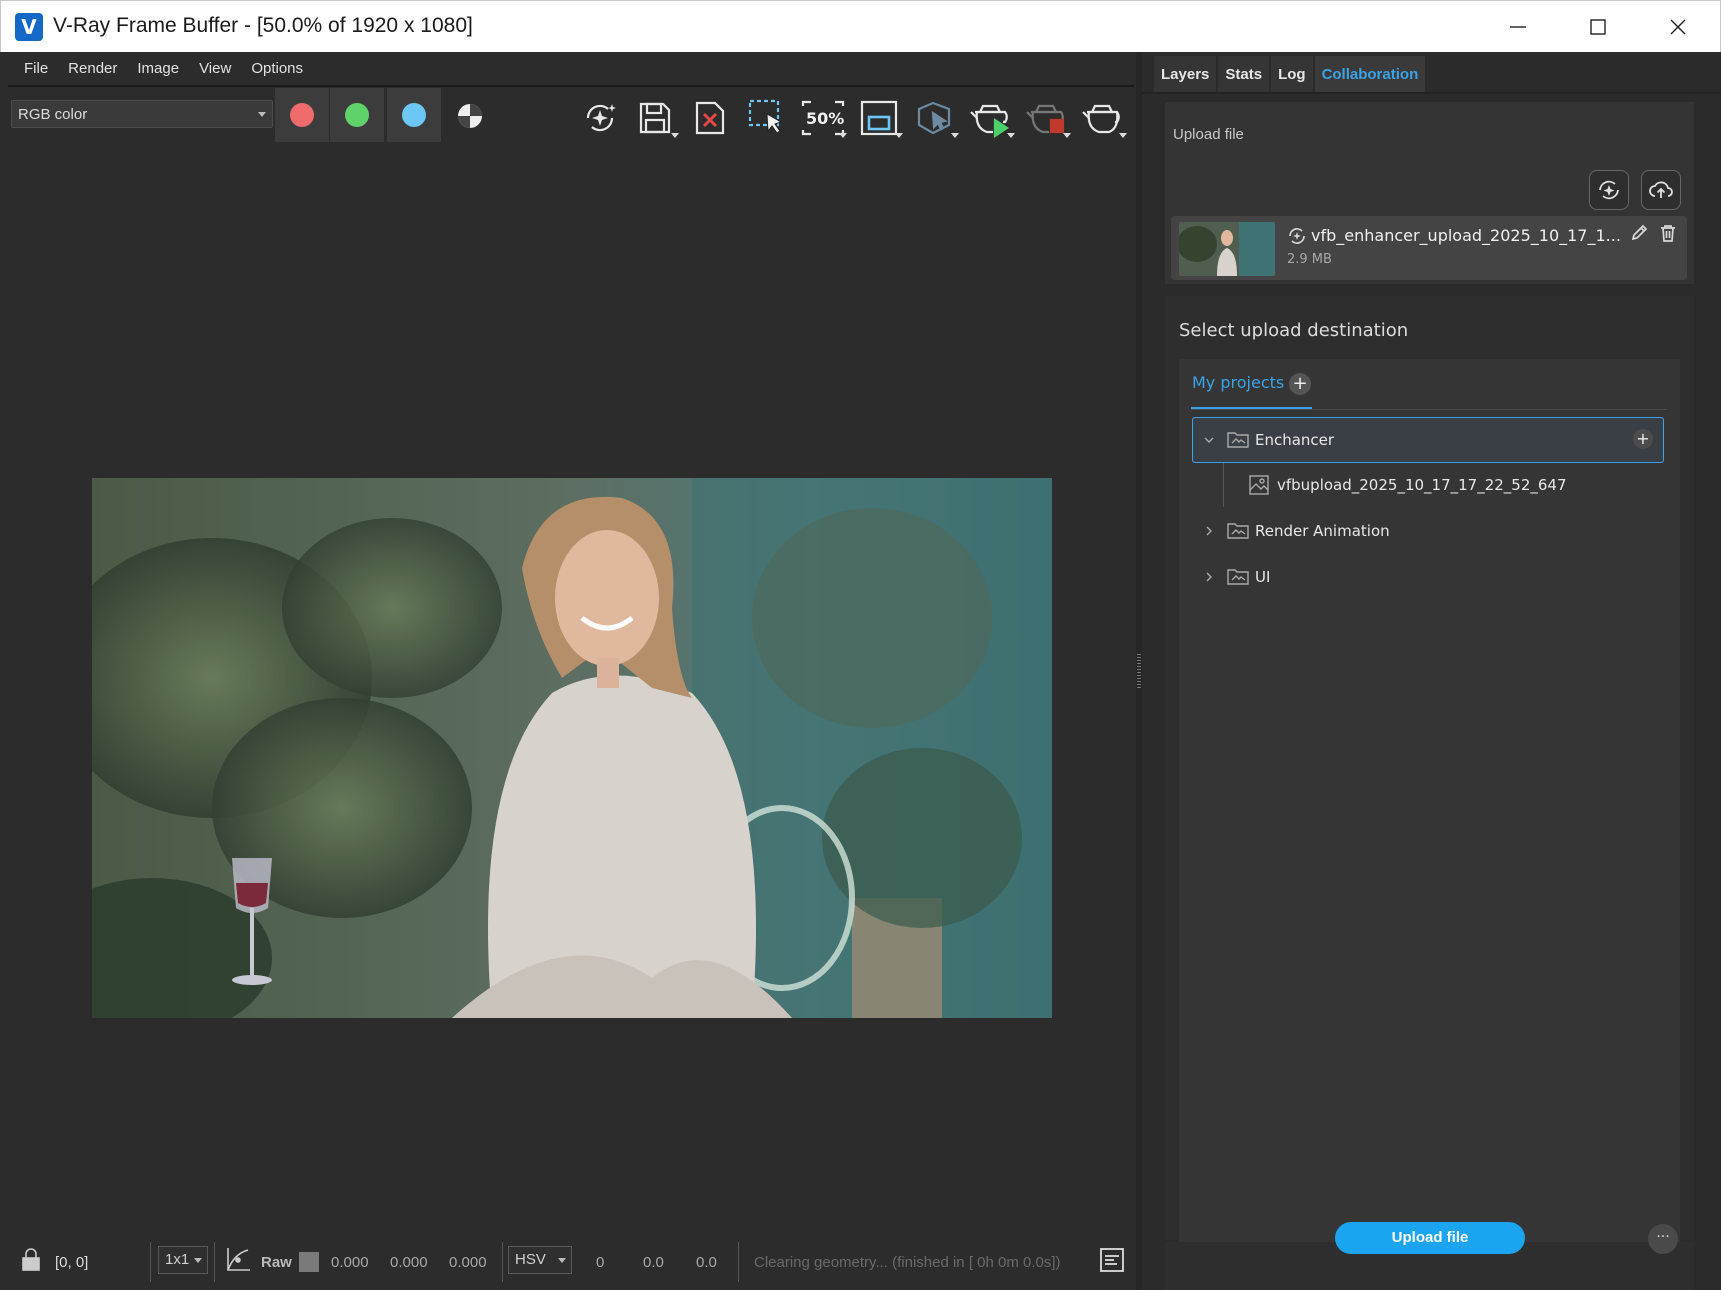  I want to click on menu-options: Options, so click(277, 69).